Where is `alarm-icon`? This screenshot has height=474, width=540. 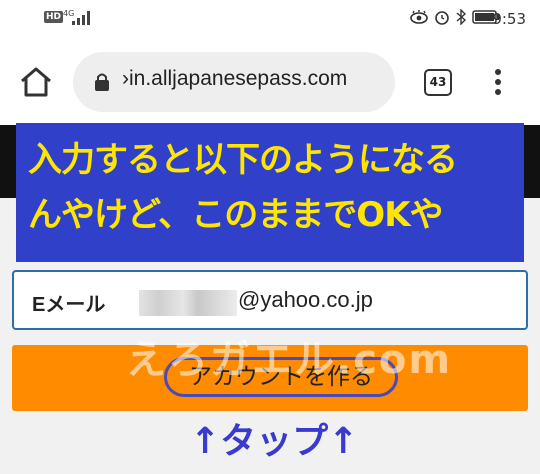 alarm-icon is located at coordinates (442, 18).